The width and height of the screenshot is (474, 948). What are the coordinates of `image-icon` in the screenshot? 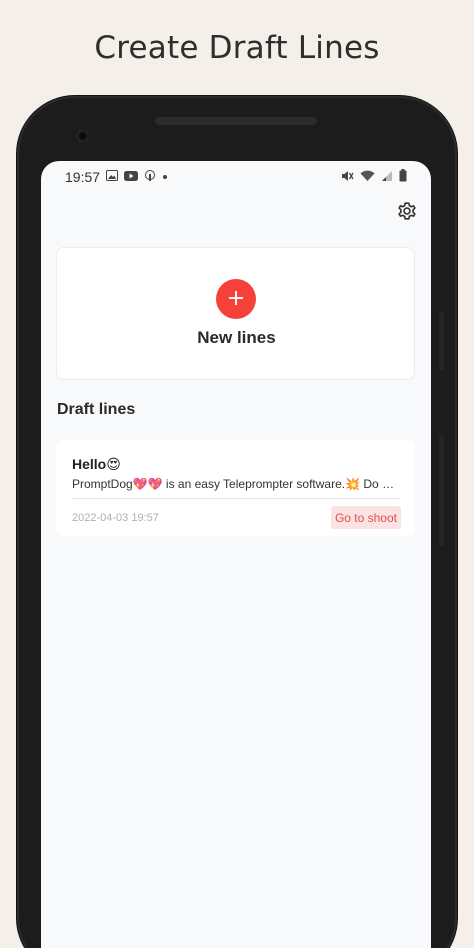 It's located at (112, 177).